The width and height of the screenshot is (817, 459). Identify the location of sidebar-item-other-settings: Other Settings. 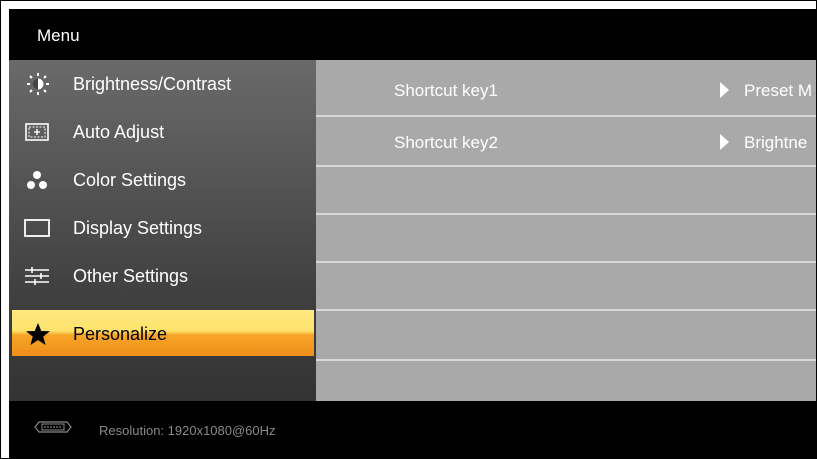
(162, 276).